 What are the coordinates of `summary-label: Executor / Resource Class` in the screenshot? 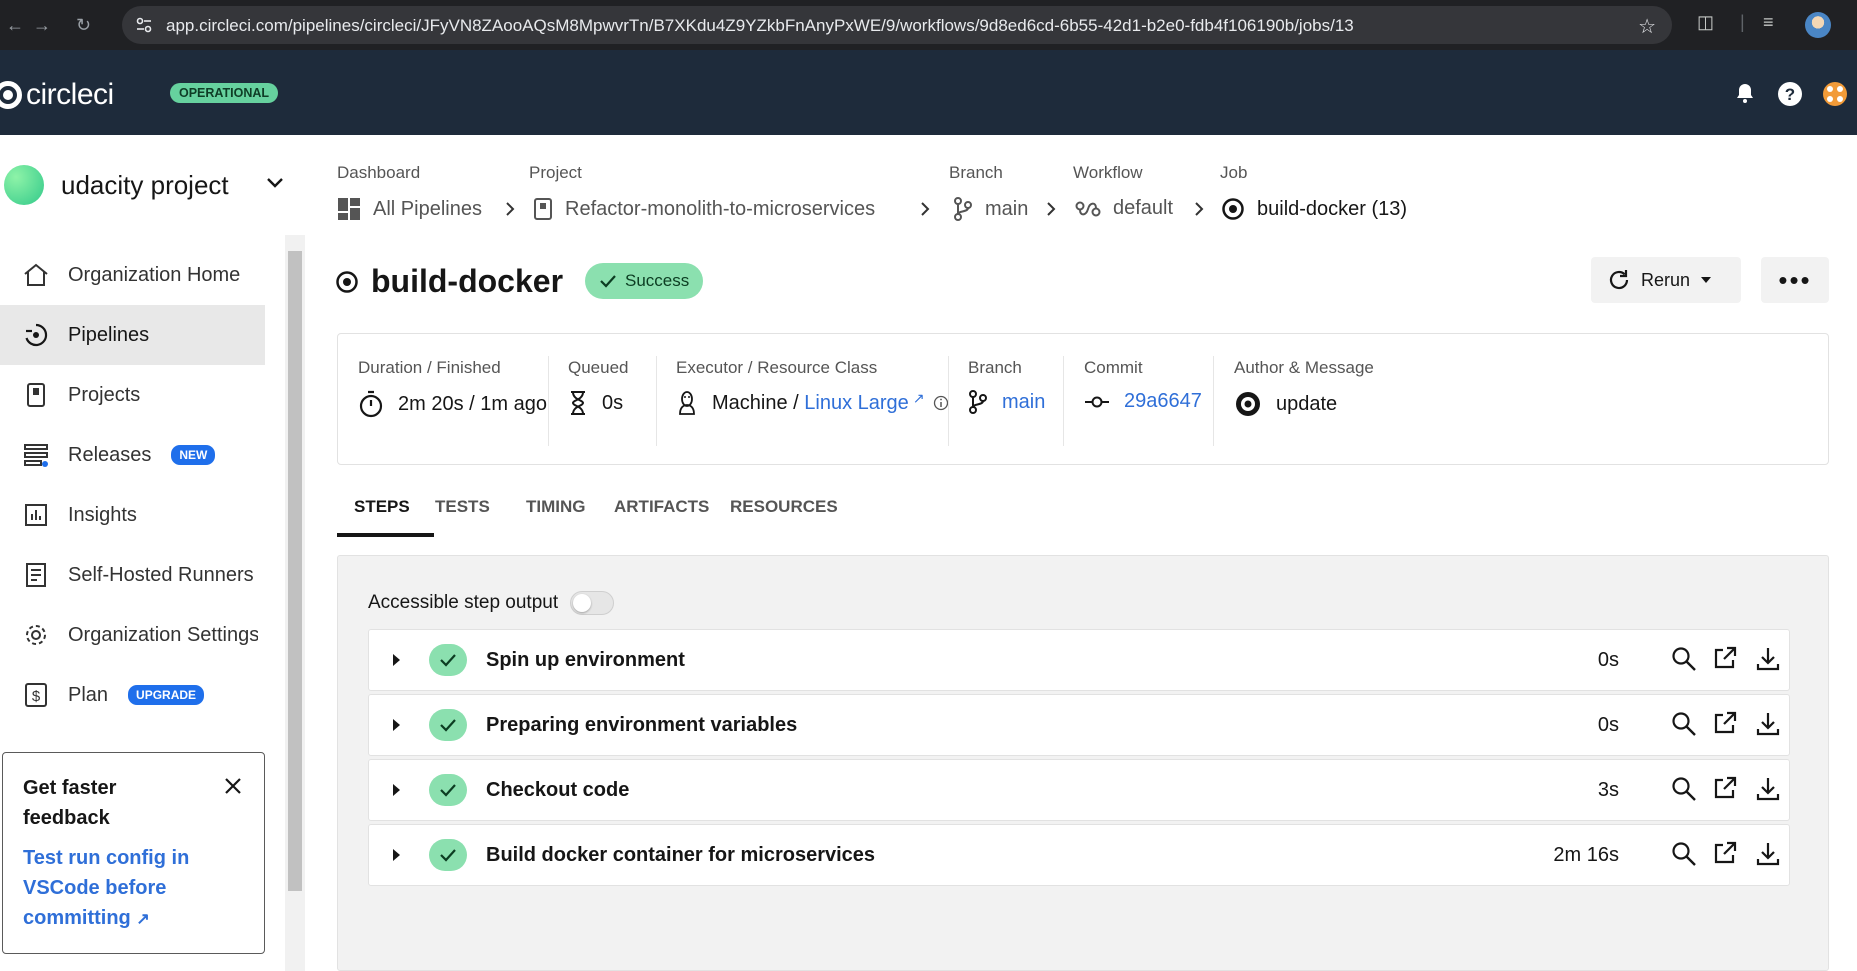 It's located at (777, 367).